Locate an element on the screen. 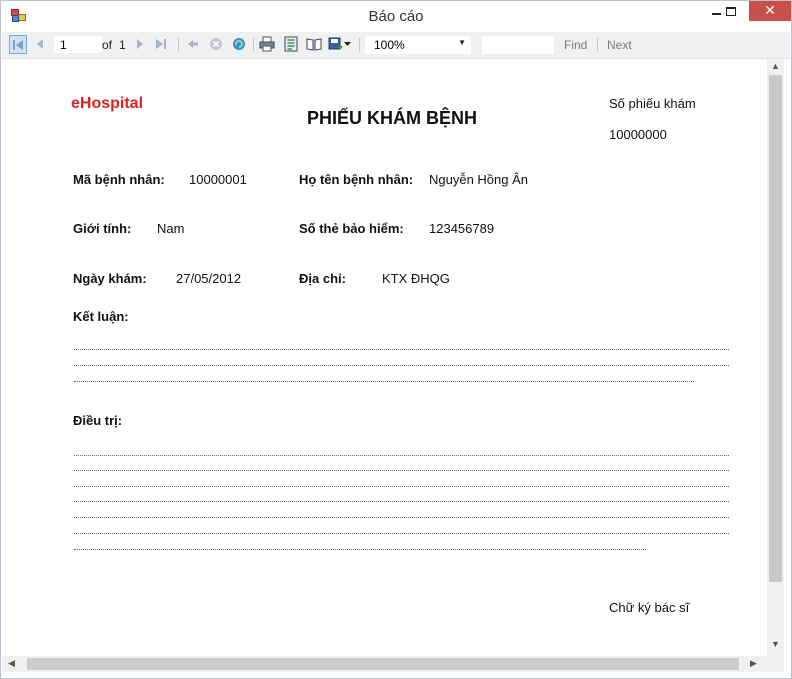 This screenshot has height=679, width=792. scroll-up-icon: ▲ is located at coordinates (775, 68).